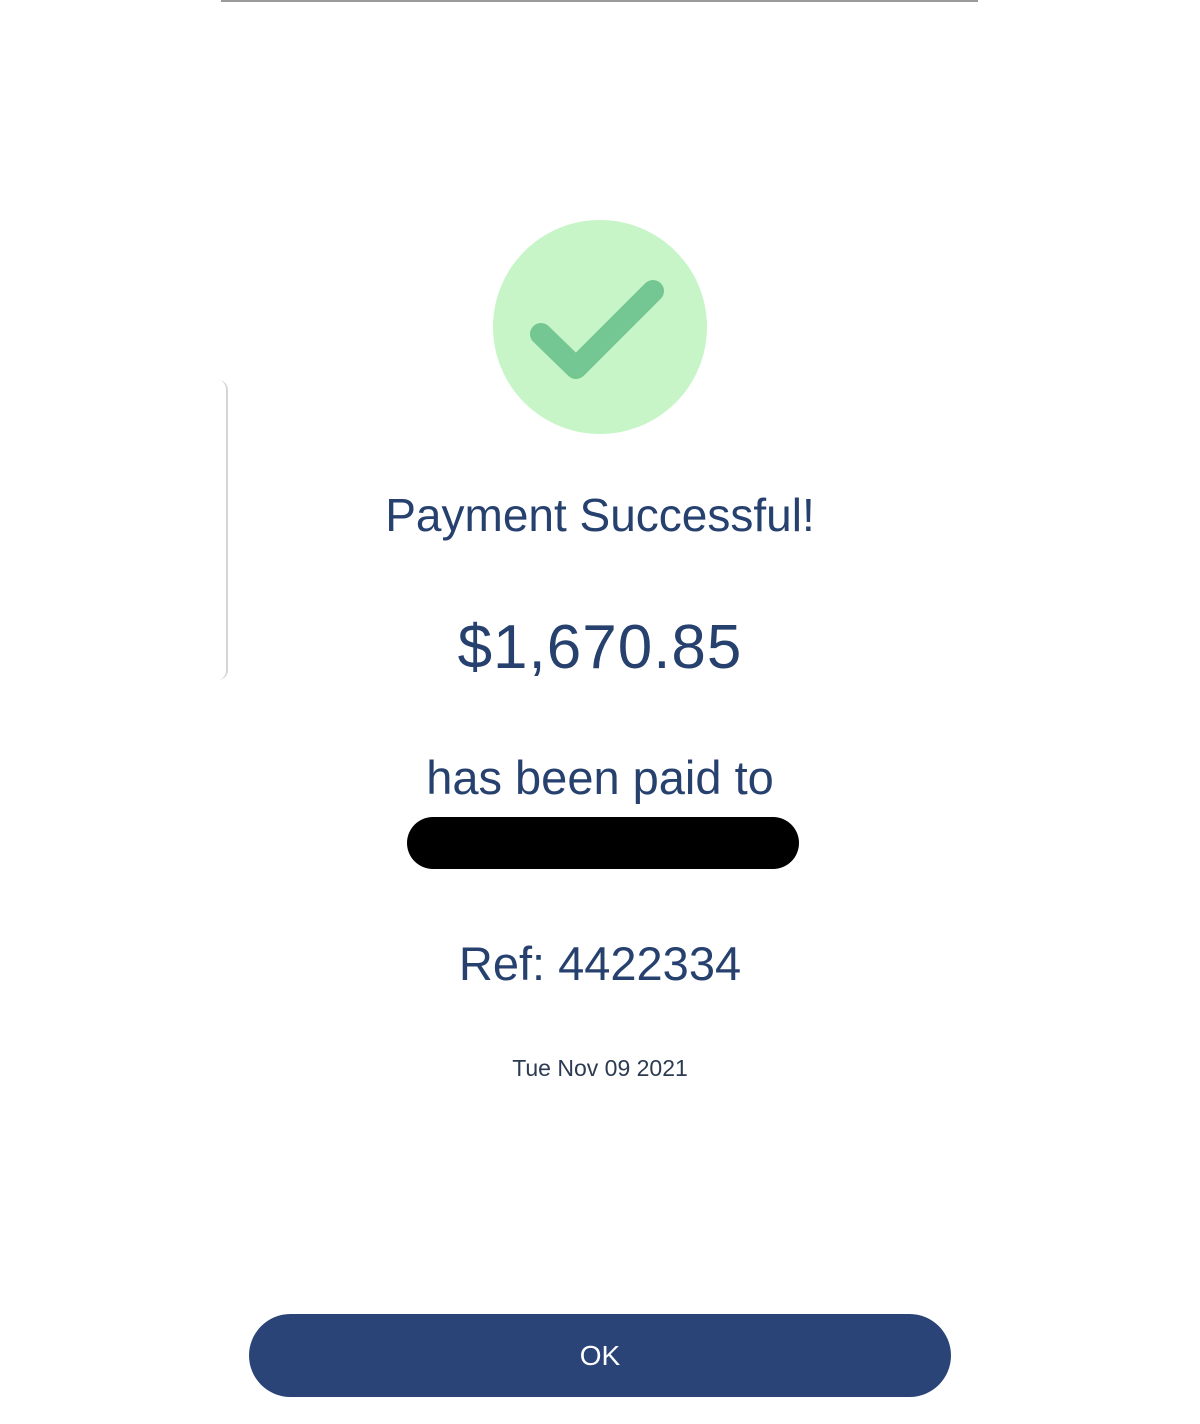 Image resolution: width=1200 pixels, height=1424 pixels. I want to click on checkmark-icon, so click(597, 329).